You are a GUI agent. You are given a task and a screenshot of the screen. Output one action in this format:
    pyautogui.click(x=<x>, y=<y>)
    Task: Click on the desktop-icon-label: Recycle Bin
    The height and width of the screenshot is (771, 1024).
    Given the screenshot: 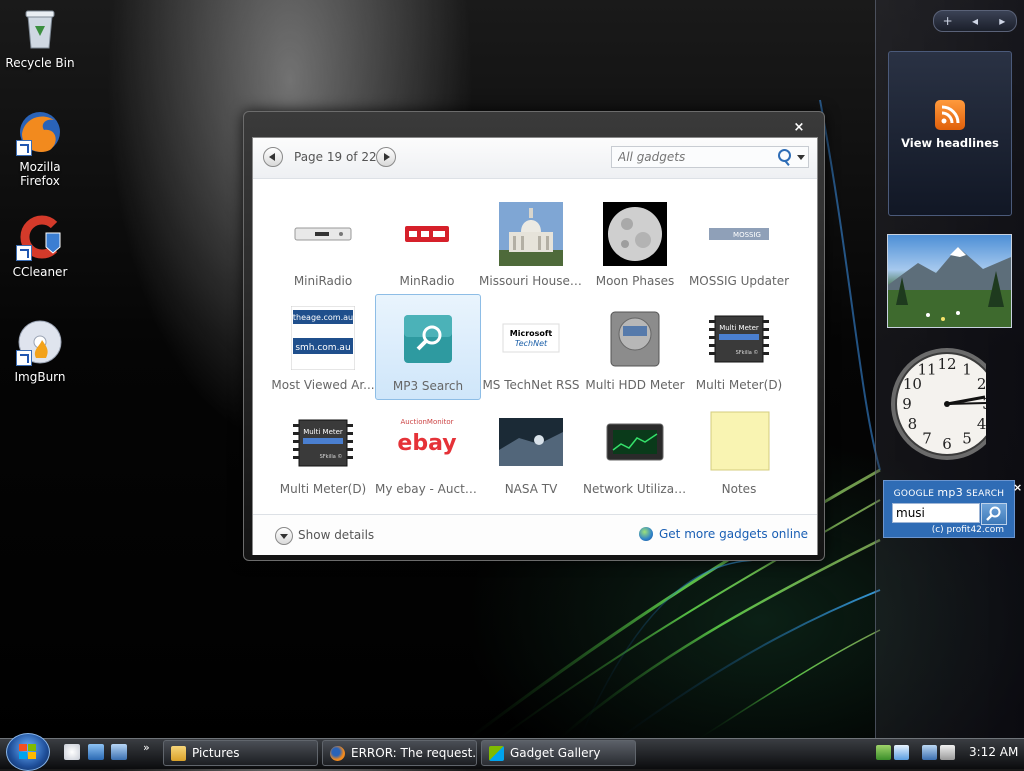 What is the action you would take?
    pyautogui.click(x=40, y=63)
    